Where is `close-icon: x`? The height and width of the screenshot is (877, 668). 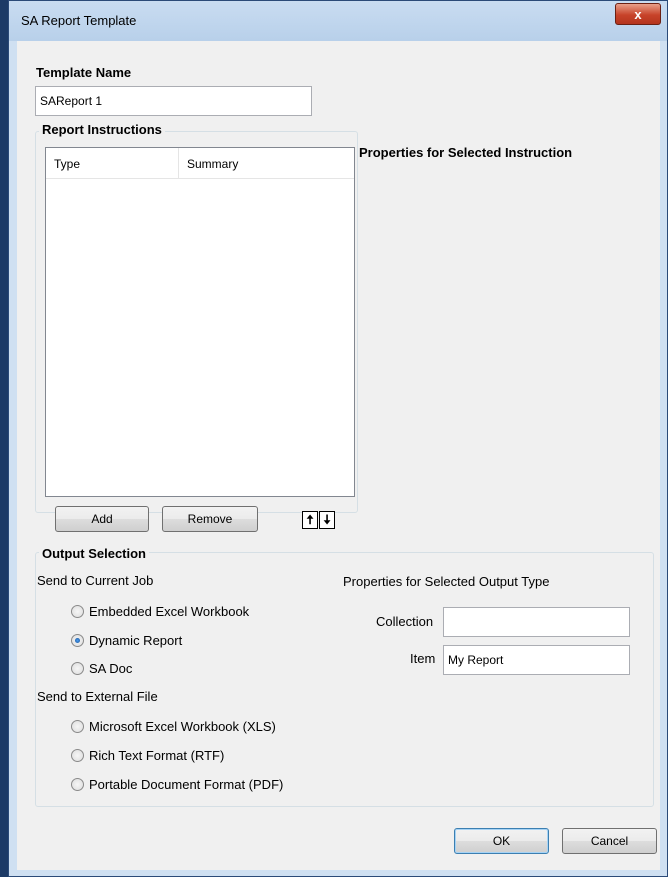 close-icon: x is located at coordinates (638, 14).